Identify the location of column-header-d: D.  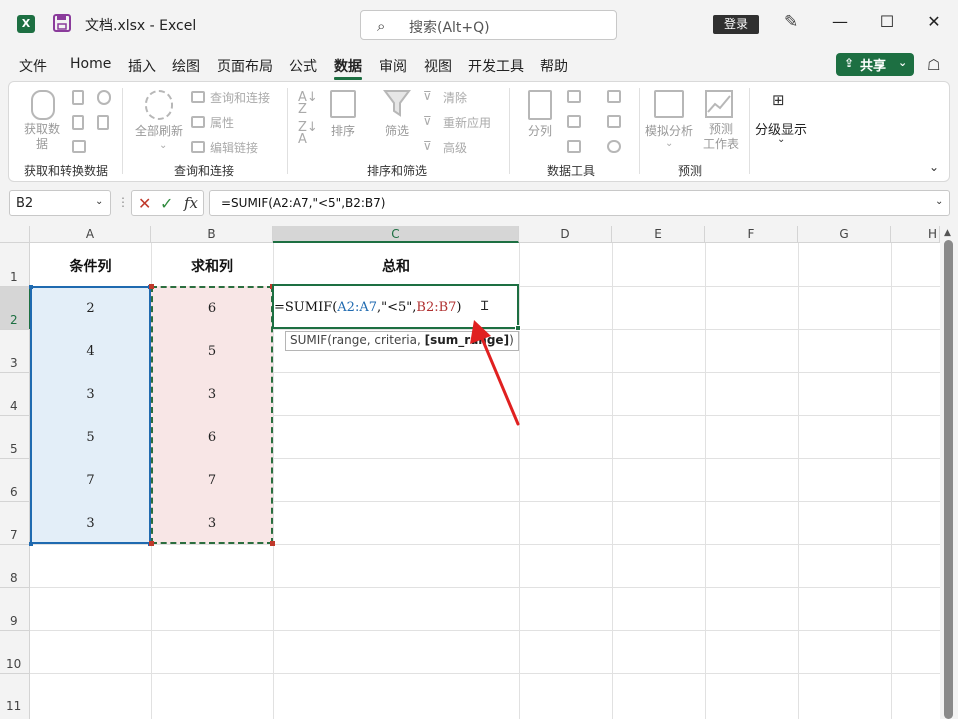
(565, 234).